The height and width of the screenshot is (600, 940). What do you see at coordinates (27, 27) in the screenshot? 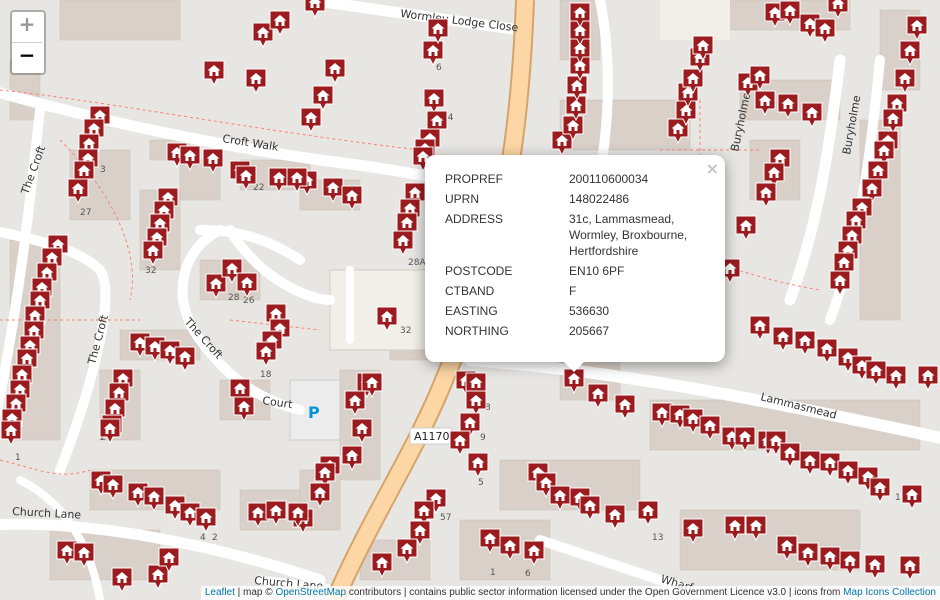
I see `zoom-in-button: +` at bounding box center [27, 27].